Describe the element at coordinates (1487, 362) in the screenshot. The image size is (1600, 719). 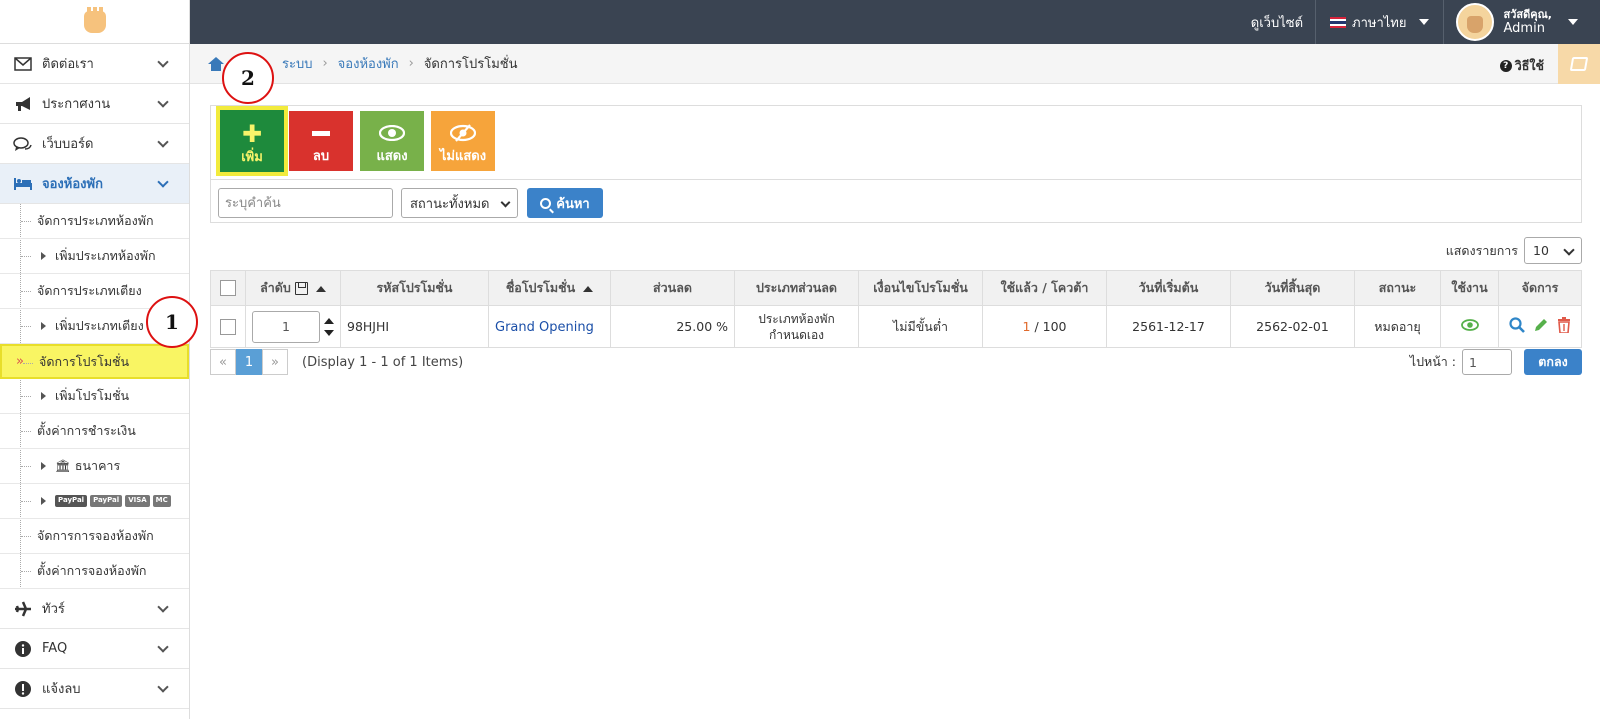
I see `goto-page-input: 1` at that location.